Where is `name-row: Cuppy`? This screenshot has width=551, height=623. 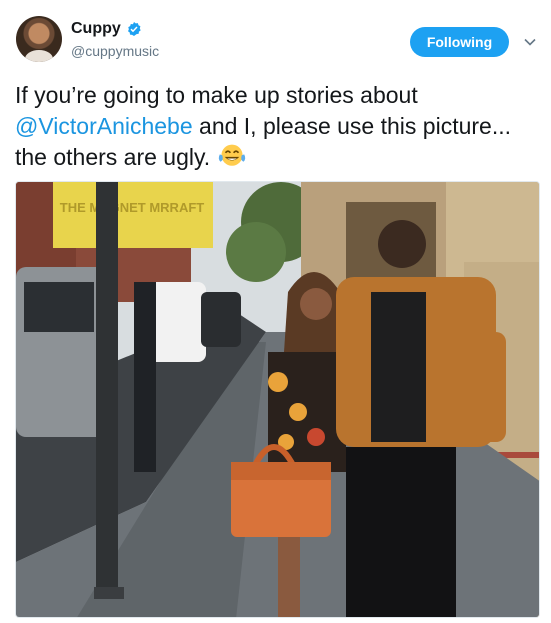
name-row: Cuppy is located at coordinates (106, 29).